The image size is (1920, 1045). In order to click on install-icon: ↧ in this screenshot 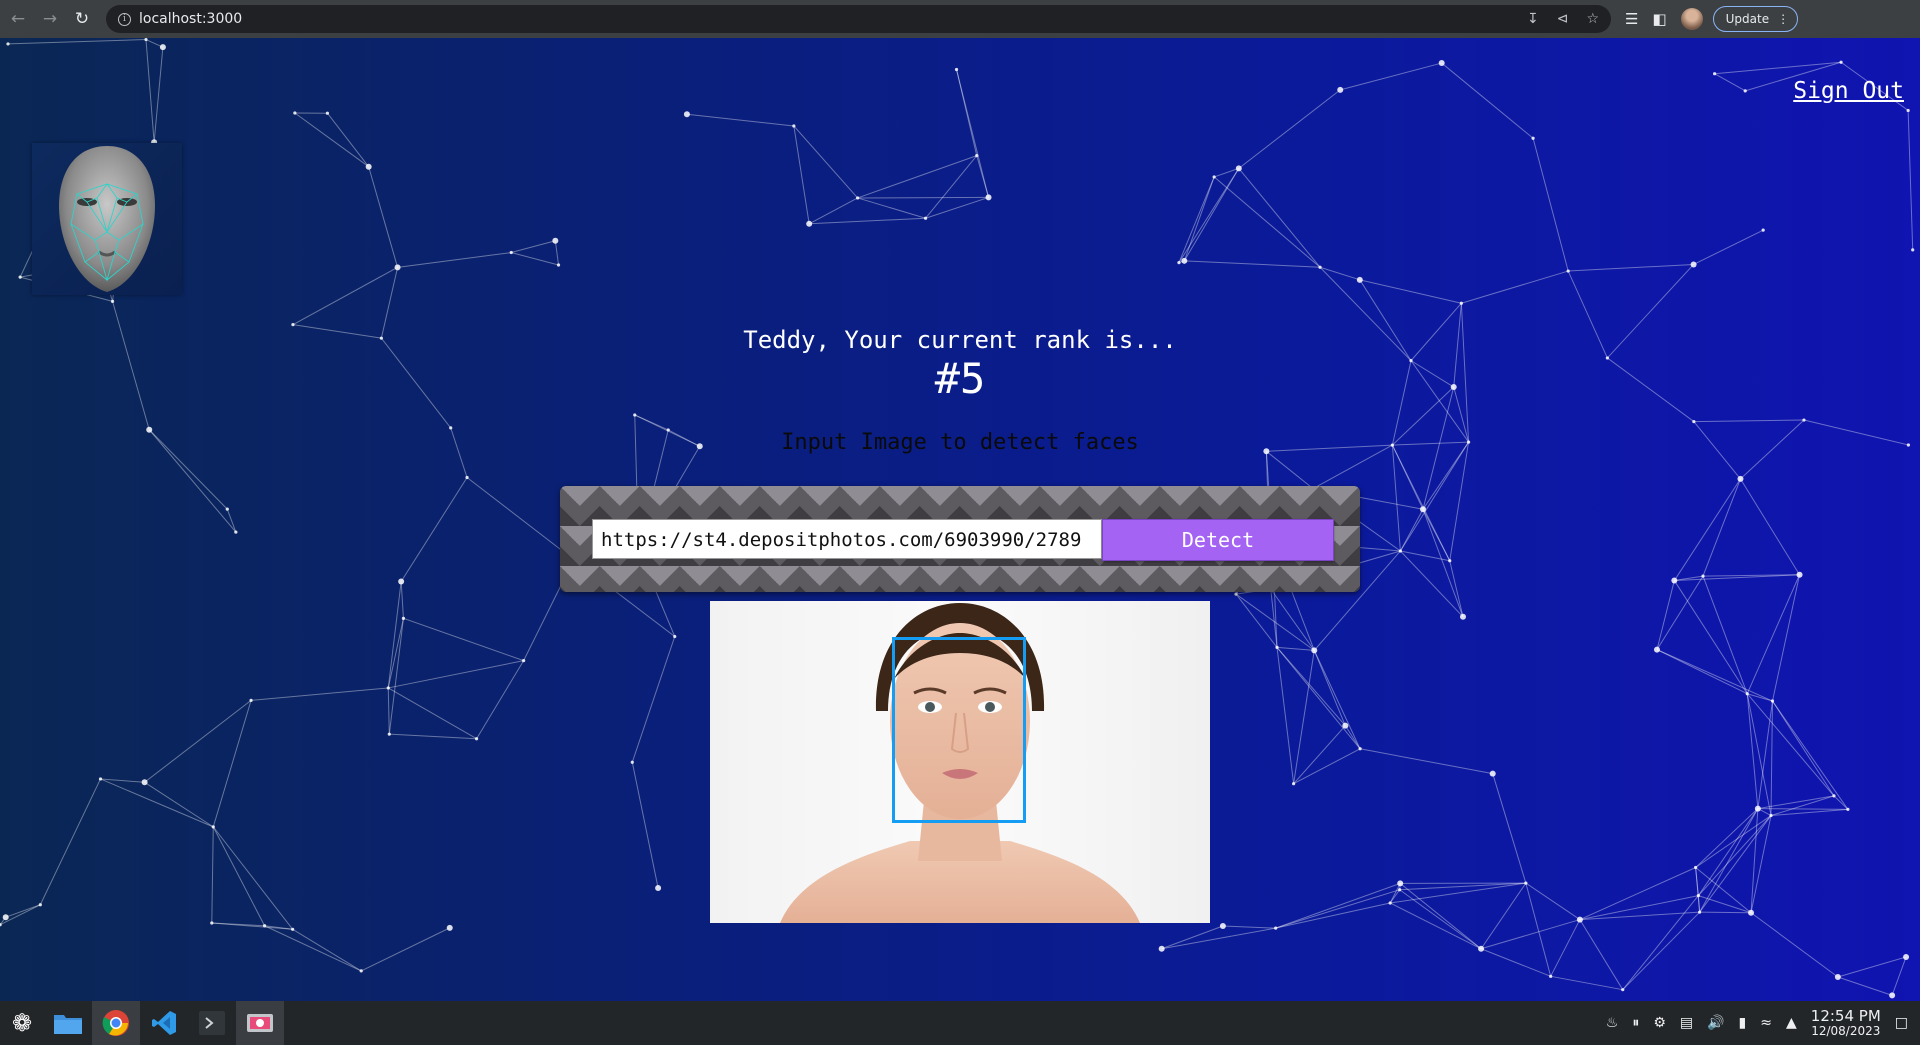, I will do `click(1533, 19)`.